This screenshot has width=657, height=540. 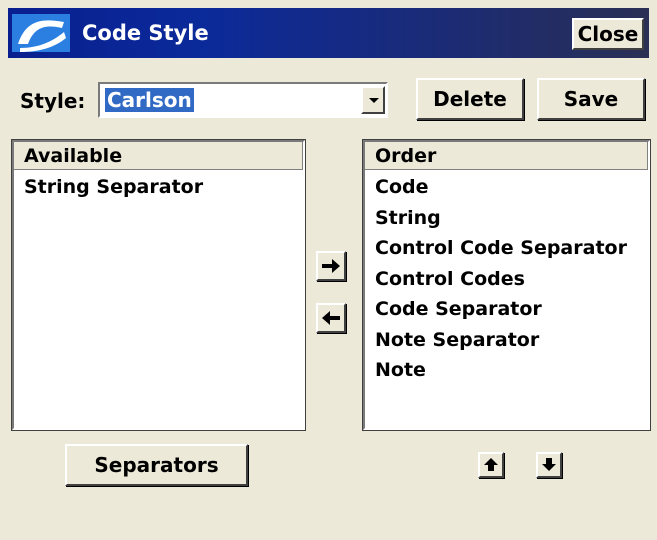 What do you see at coordinates (158, 156) in the screenshot?
I see `available-header: Available` at bounding box center [158, 156].